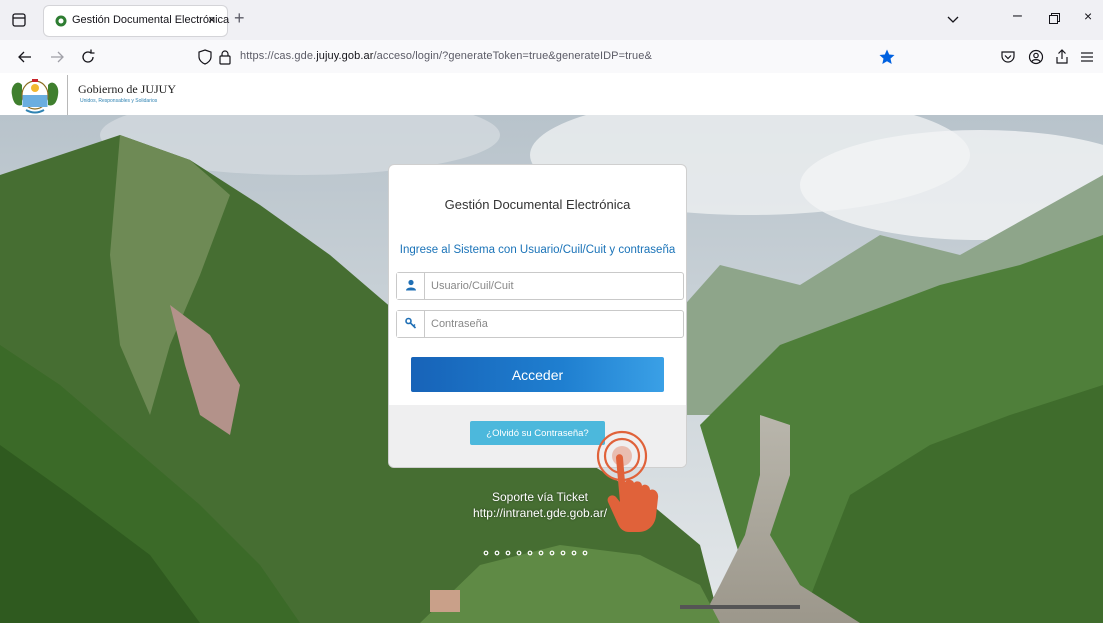 This screenshot has width=1103, height=623. I want to click on username-field, so click(540, 286).